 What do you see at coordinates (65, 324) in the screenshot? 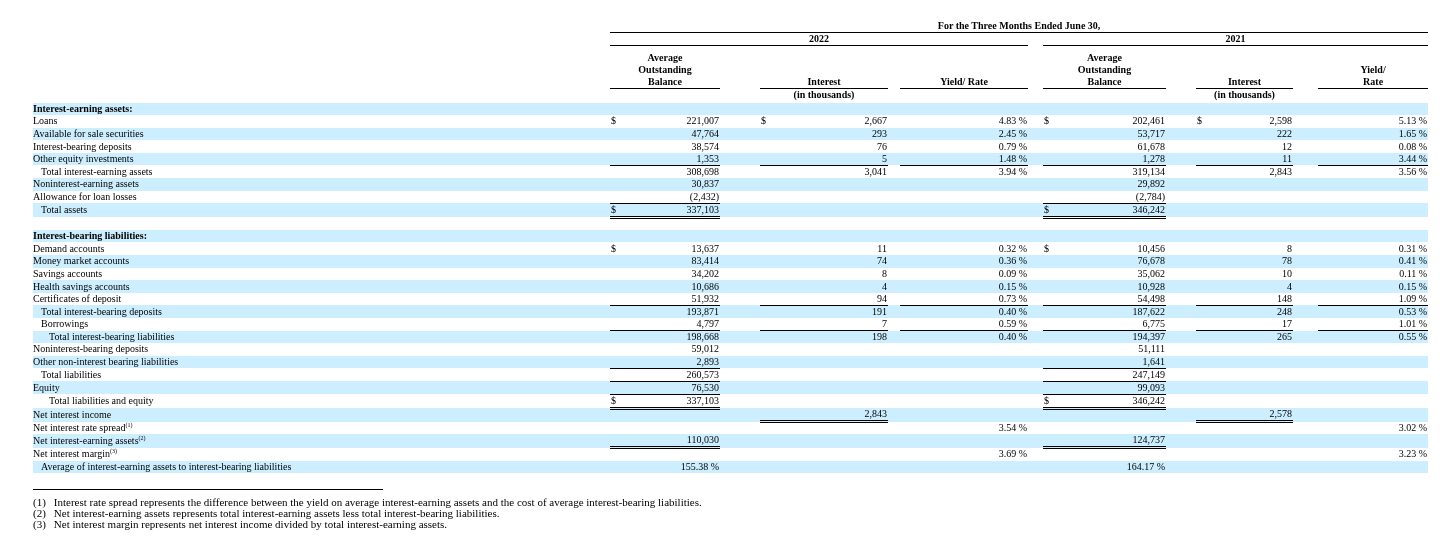
I see `row-label: Borrowings` at bounding box center [65, 324].